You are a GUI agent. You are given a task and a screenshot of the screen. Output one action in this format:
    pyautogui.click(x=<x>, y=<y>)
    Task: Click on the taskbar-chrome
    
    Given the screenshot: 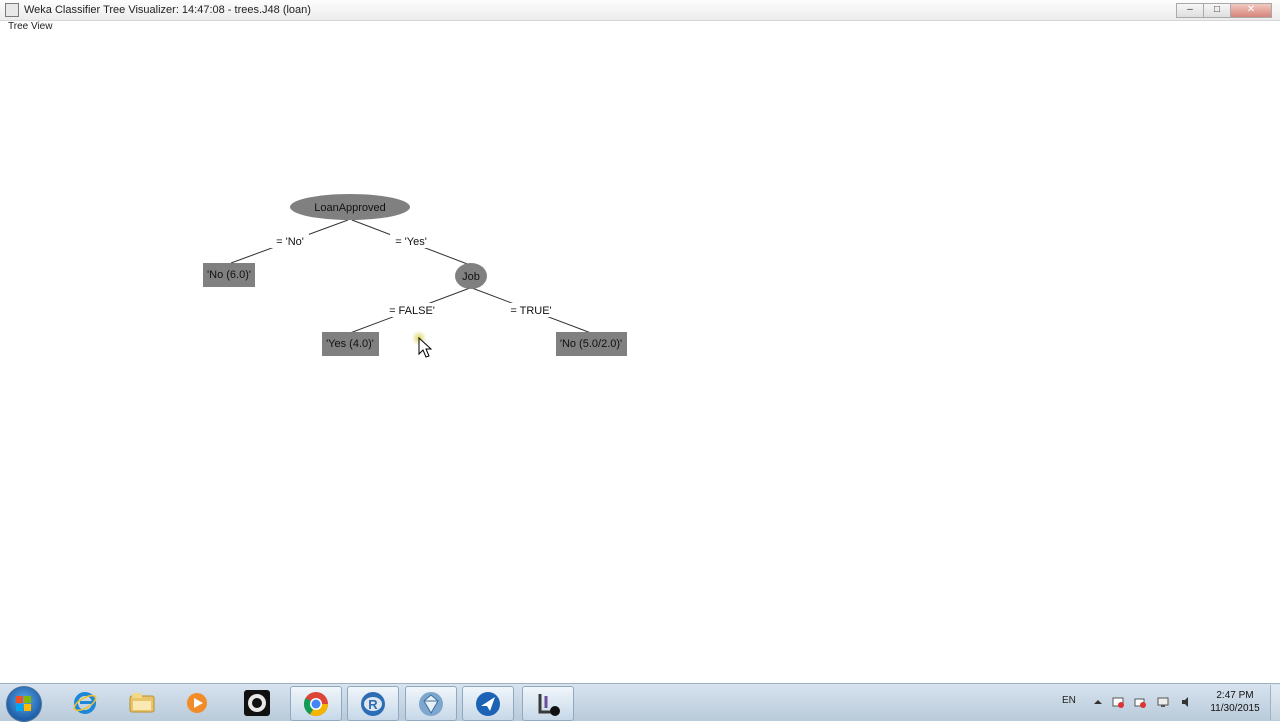 What is the action you would take?
    pyautogui.click(x=316, y=703)
    